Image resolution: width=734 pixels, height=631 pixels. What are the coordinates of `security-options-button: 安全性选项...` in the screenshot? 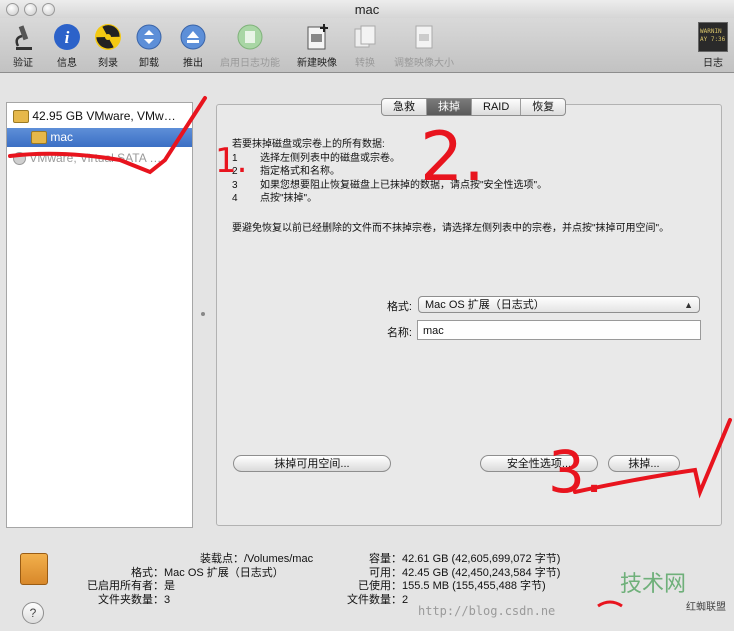 It's located at (539, 463).